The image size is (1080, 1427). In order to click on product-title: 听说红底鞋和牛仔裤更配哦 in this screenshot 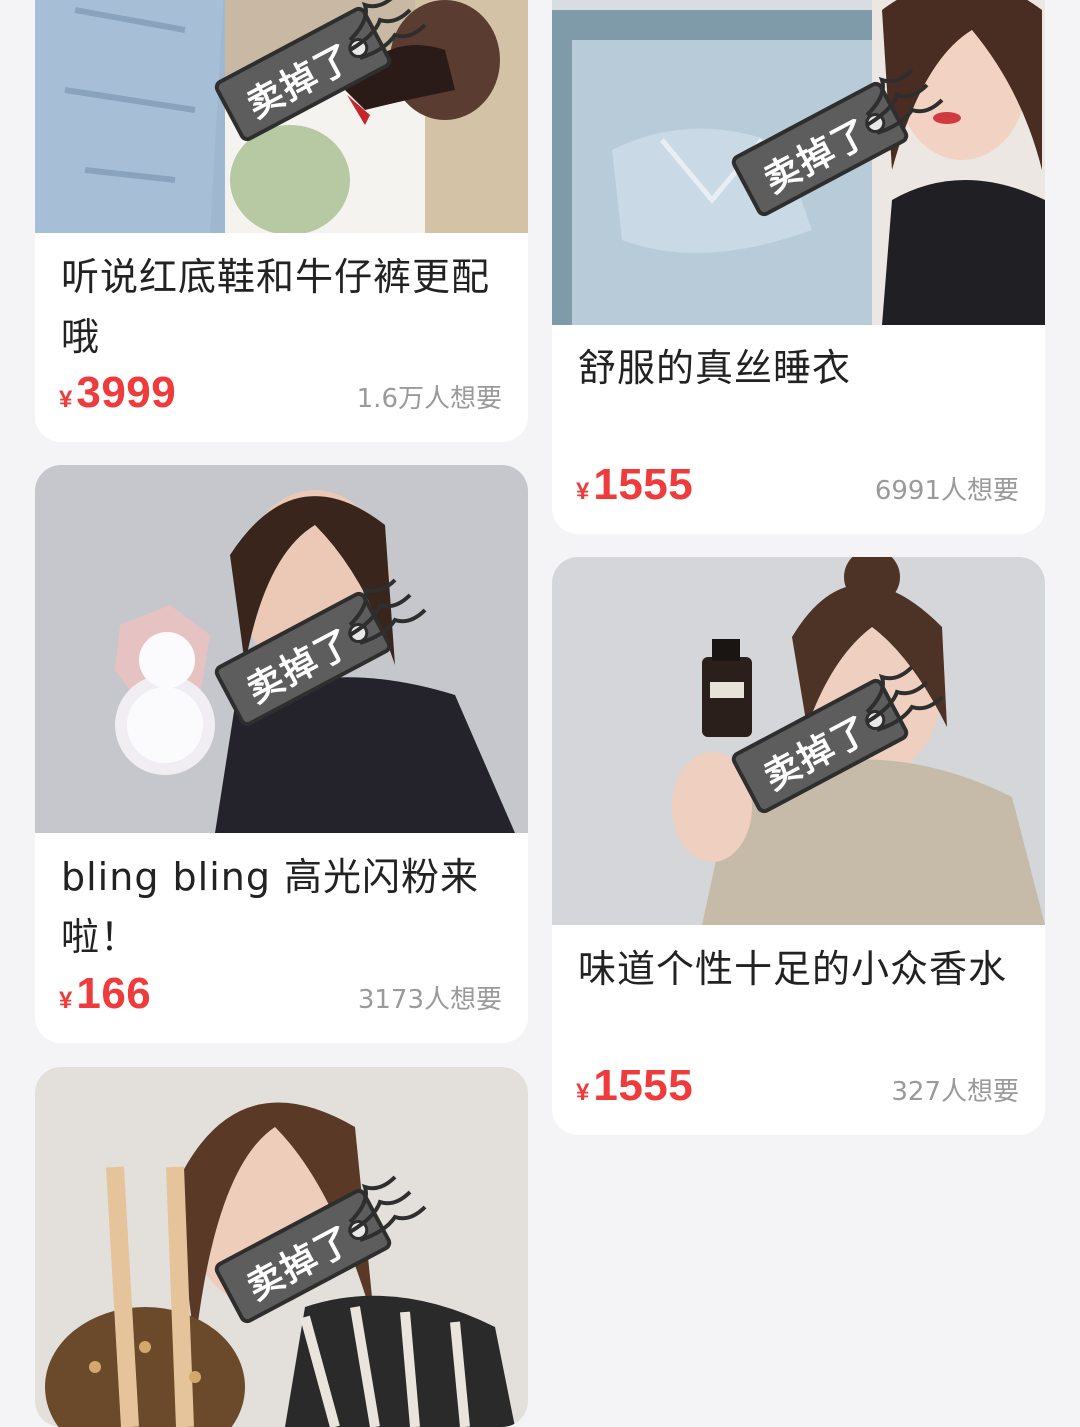, I will do `click(284, 307)`.